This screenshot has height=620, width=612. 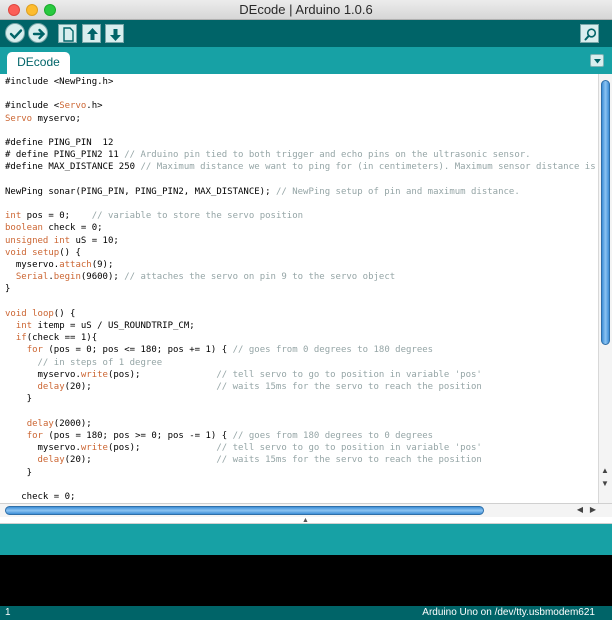 I want to click on code-line: // in steps of 1 degree, so click(x=84, y=363).